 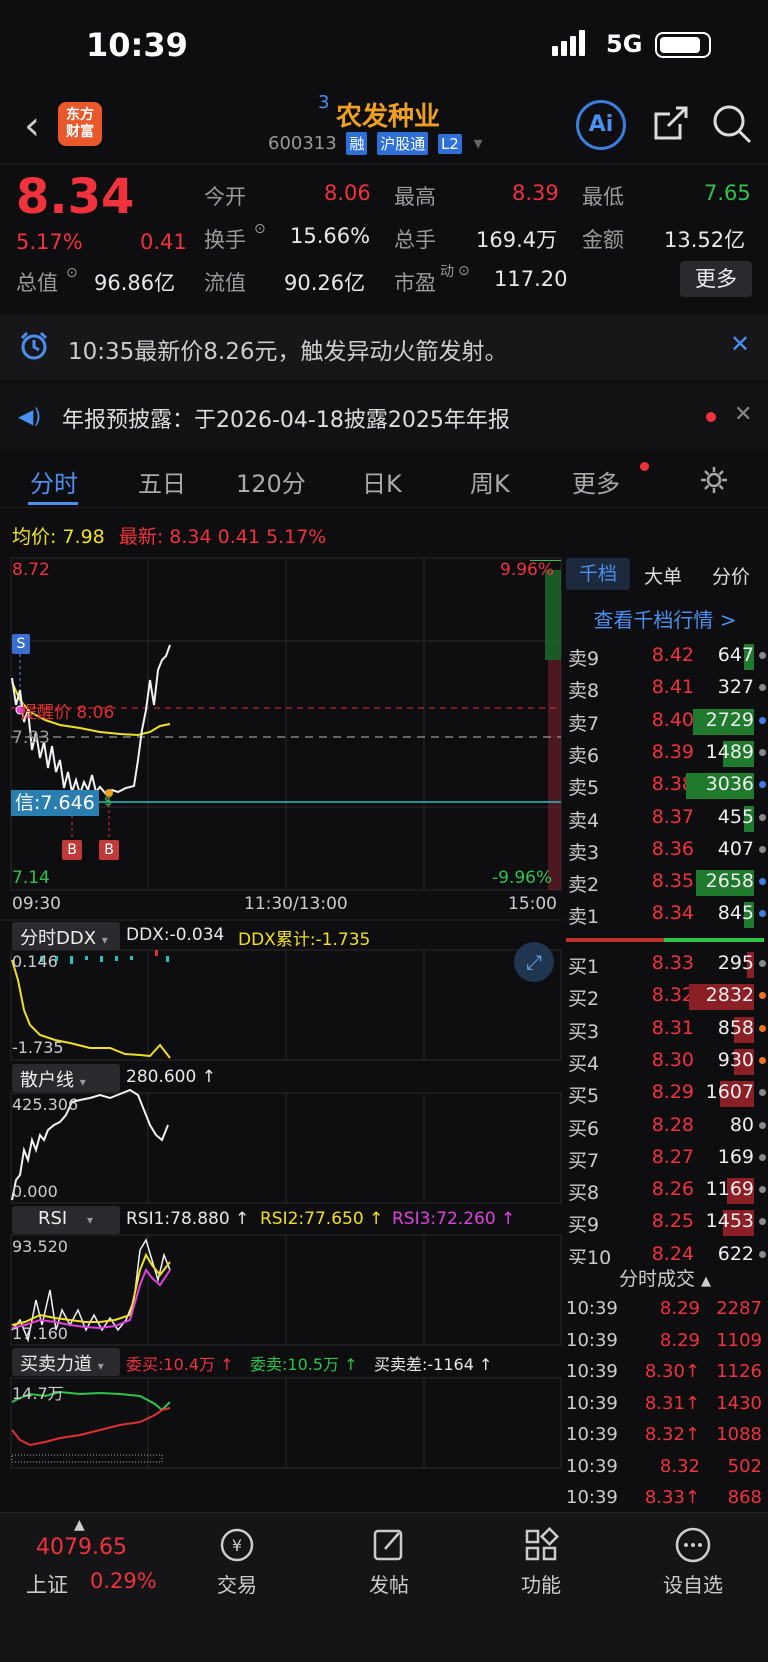 I want to click on index-value: 4079.65, so click(x=81, y=1547).